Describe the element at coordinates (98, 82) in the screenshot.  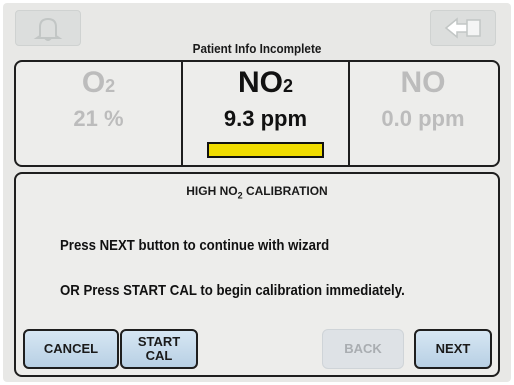
I see `gas-name: O2` at that location.